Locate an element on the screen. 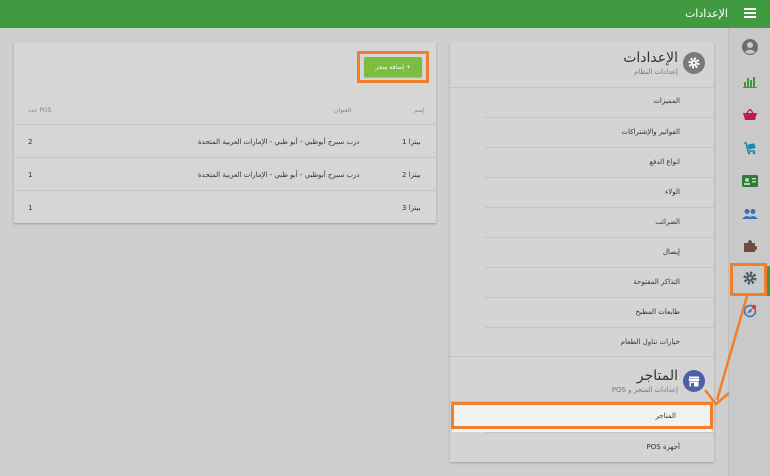 The image size is (770, 476). item-label: طابعات المطبخ is located at coordinates (657, 312).